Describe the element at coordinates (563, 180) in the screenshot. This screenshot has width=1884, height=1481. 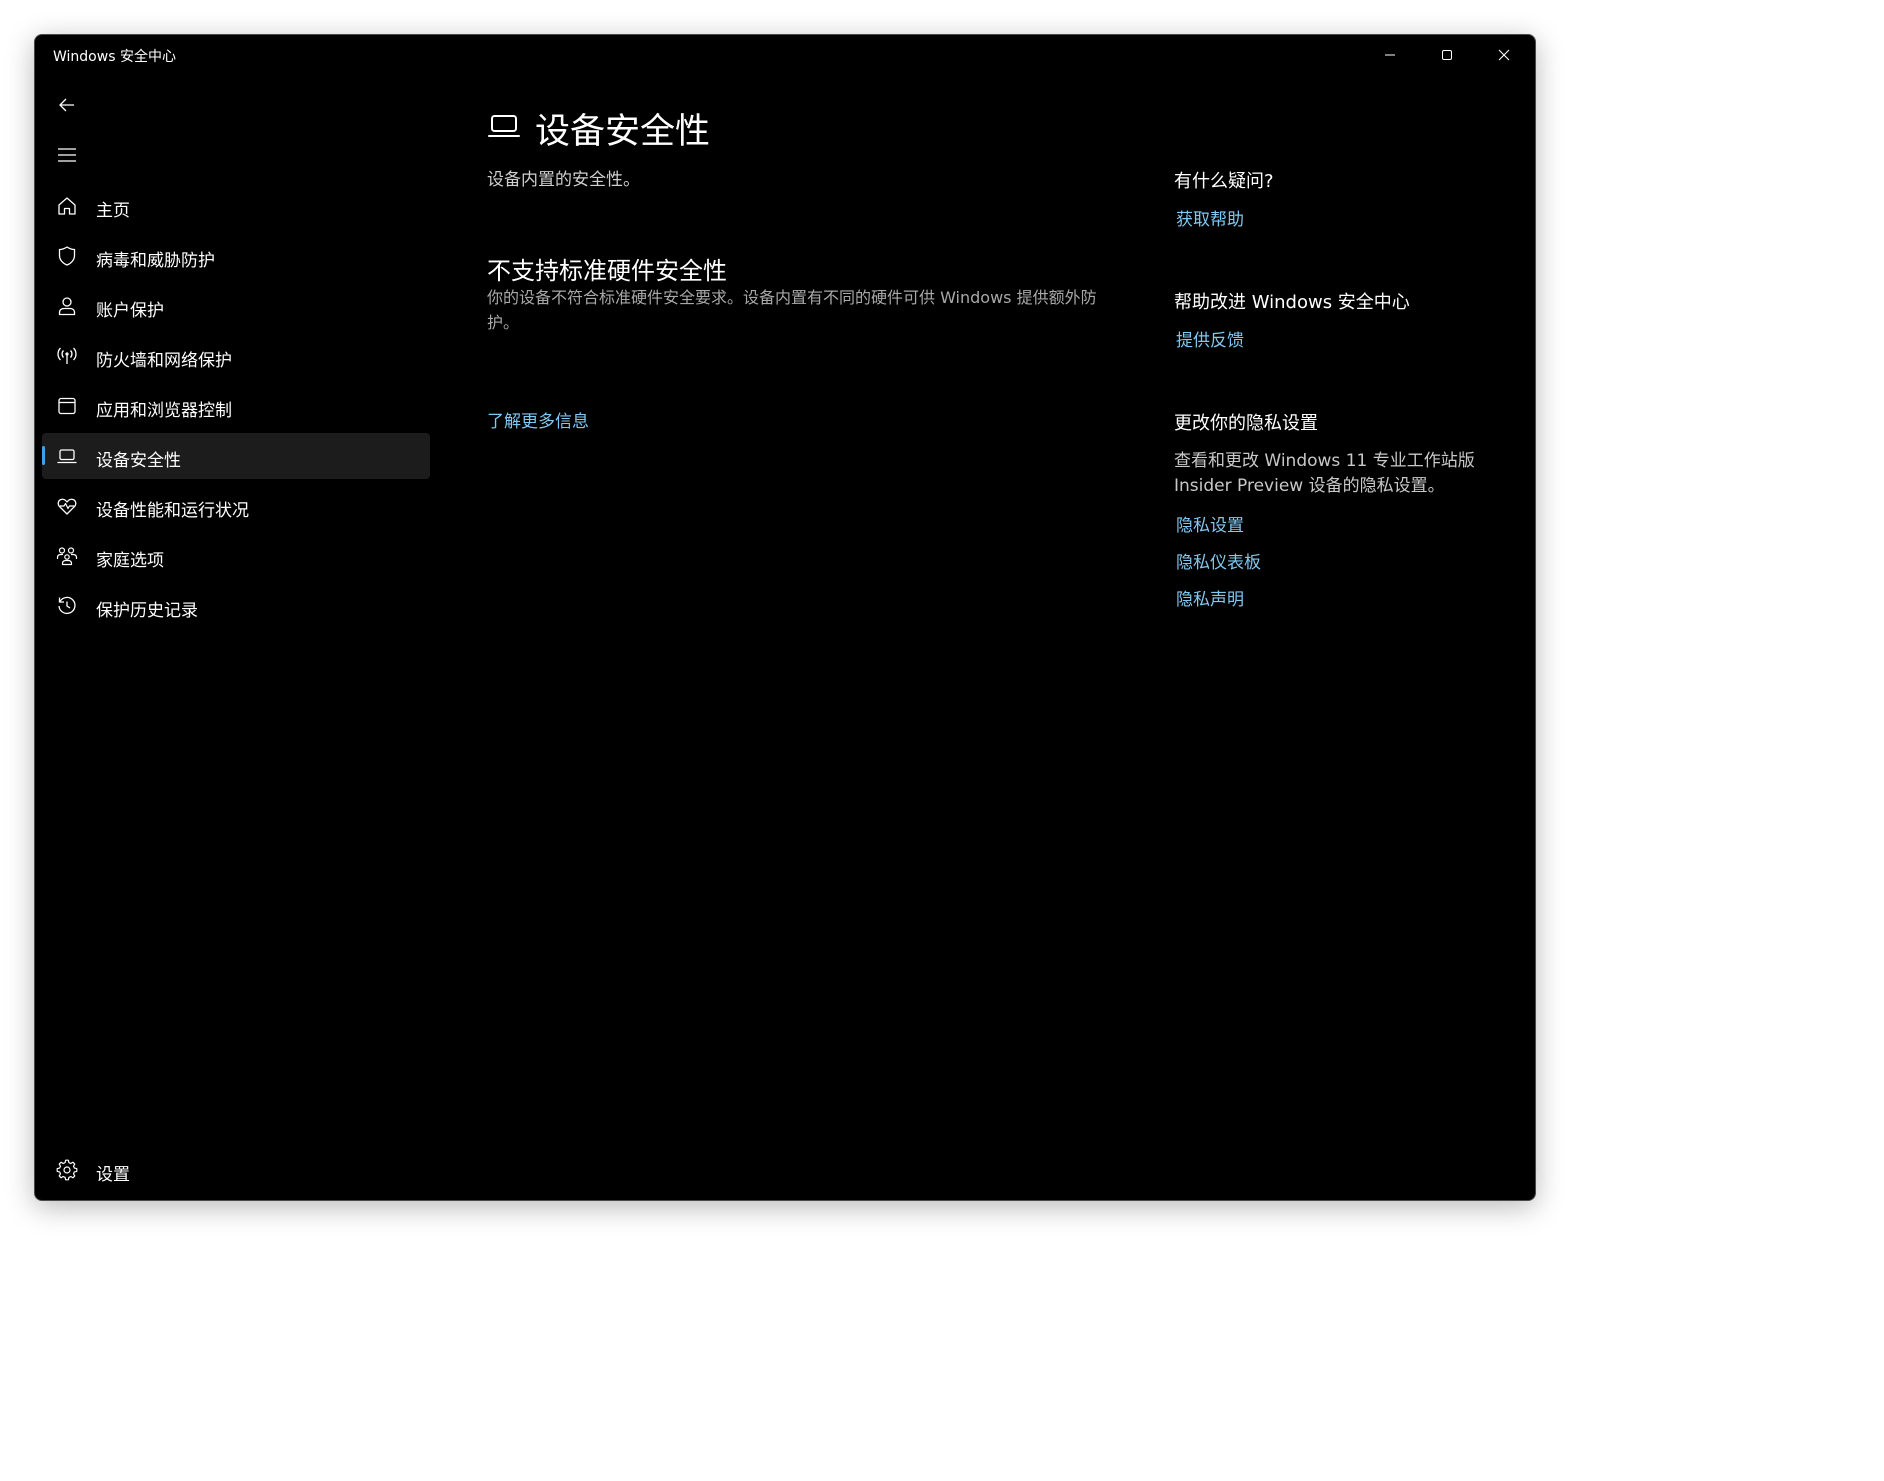
I see `page-subtitle: 设备内置的安全性。` at that location.